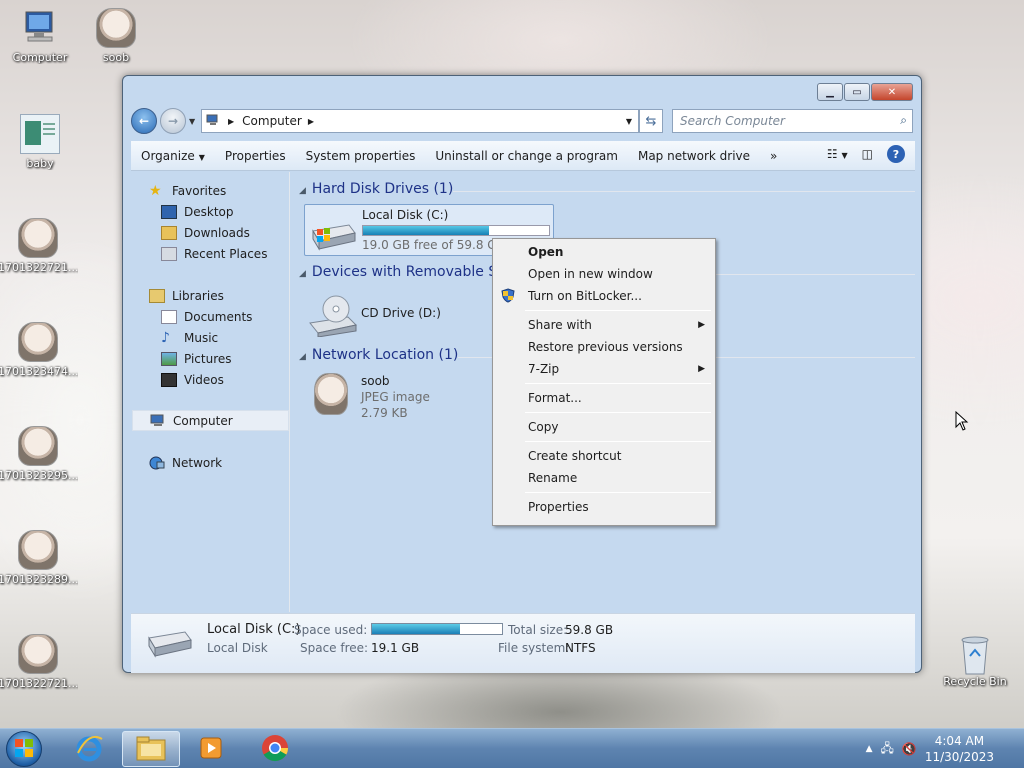 This screenshot has height=768, width=1024. I want to click on file-type: JPEG image, so click(395, 397).